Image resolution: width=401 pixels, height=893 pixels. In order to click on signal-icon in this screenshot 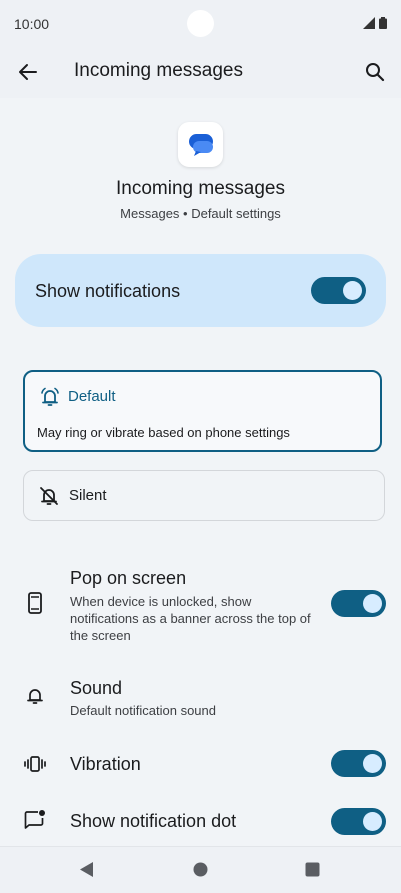, I will do `click(369, 23)`.